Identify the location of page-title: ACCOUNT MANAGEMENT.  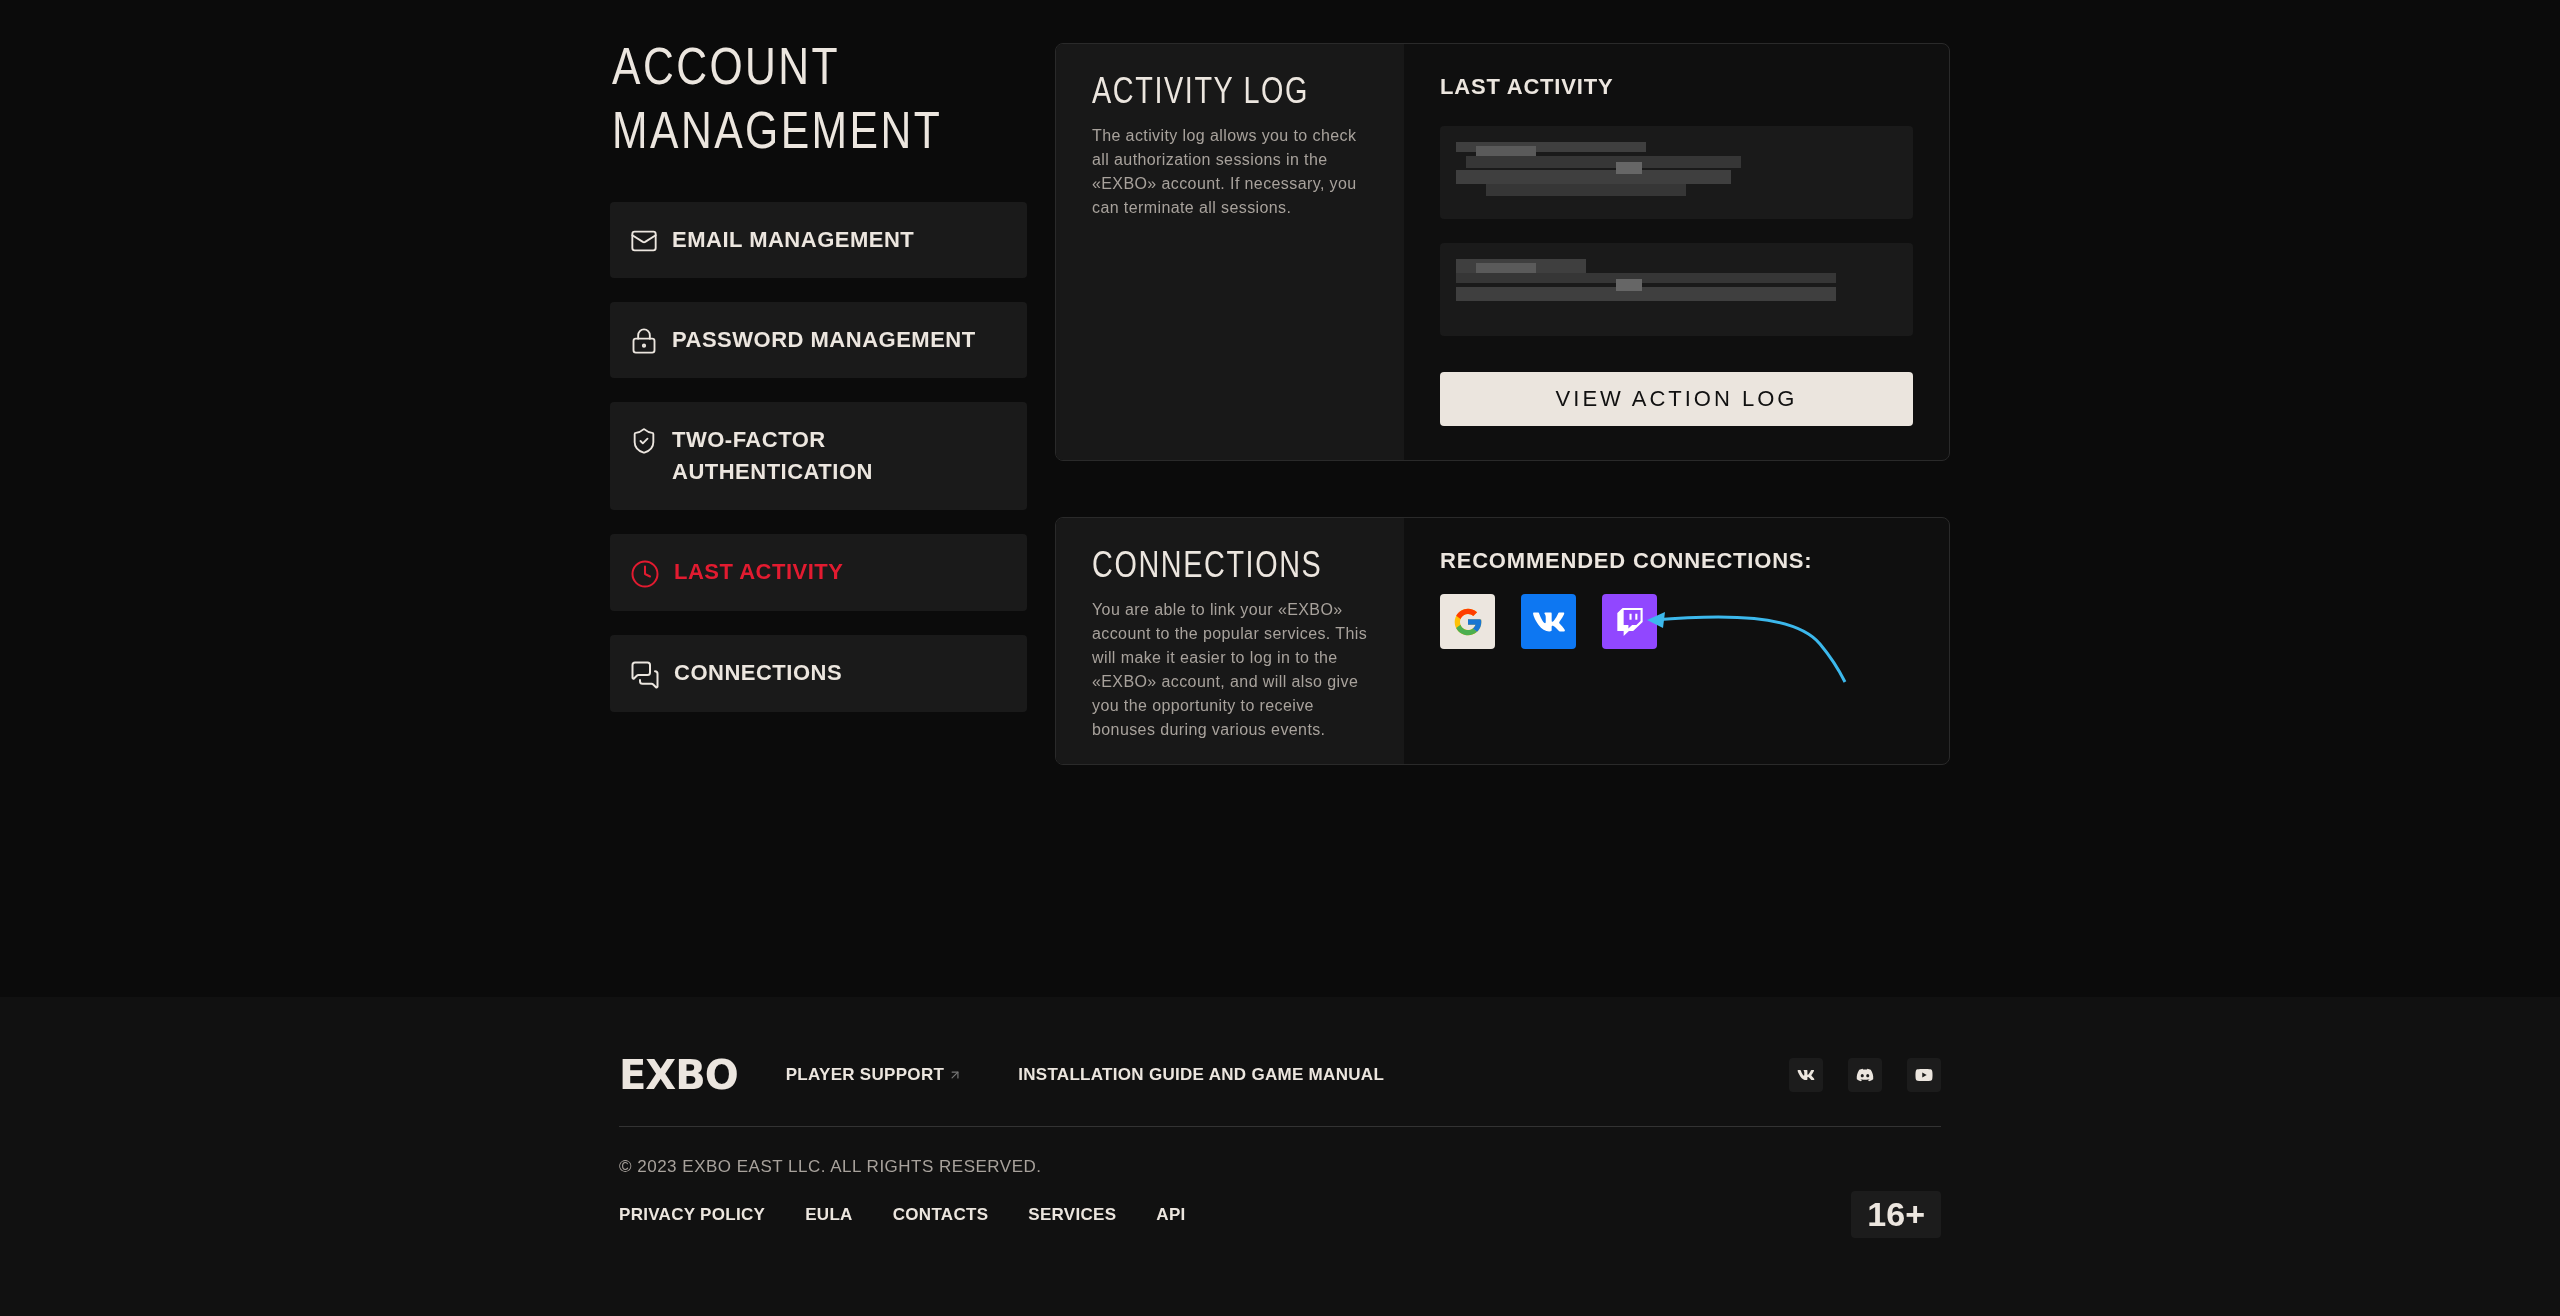
(778, 98).